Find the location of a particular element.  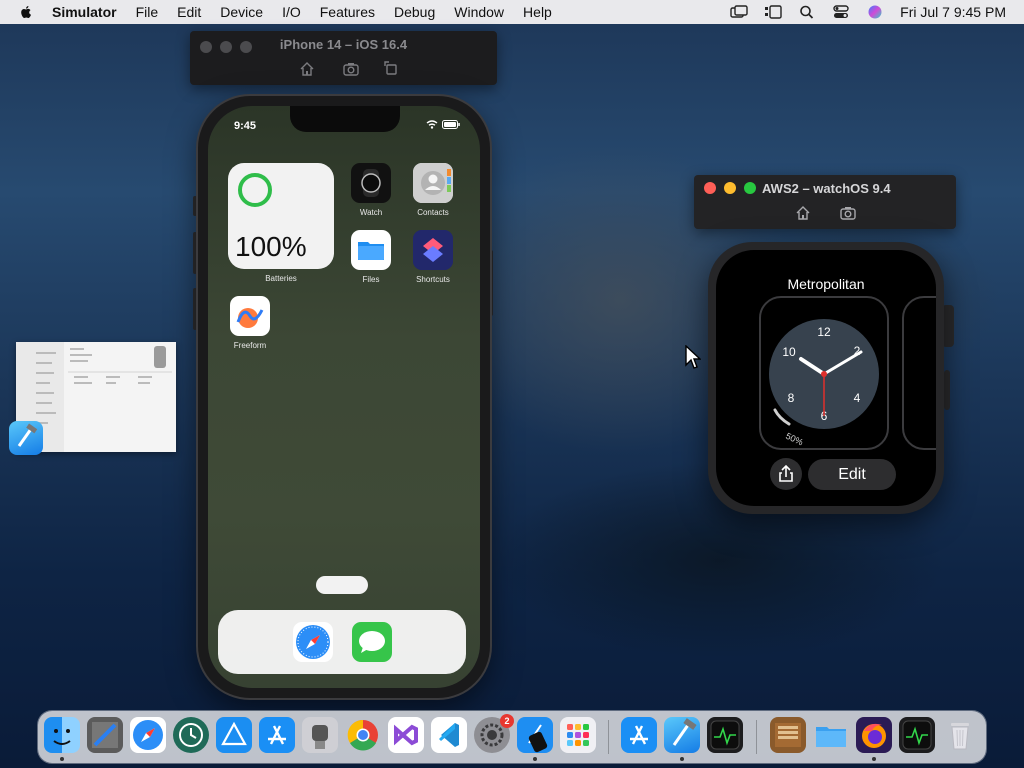

watch-close-button is located at coordinates (710, 188).